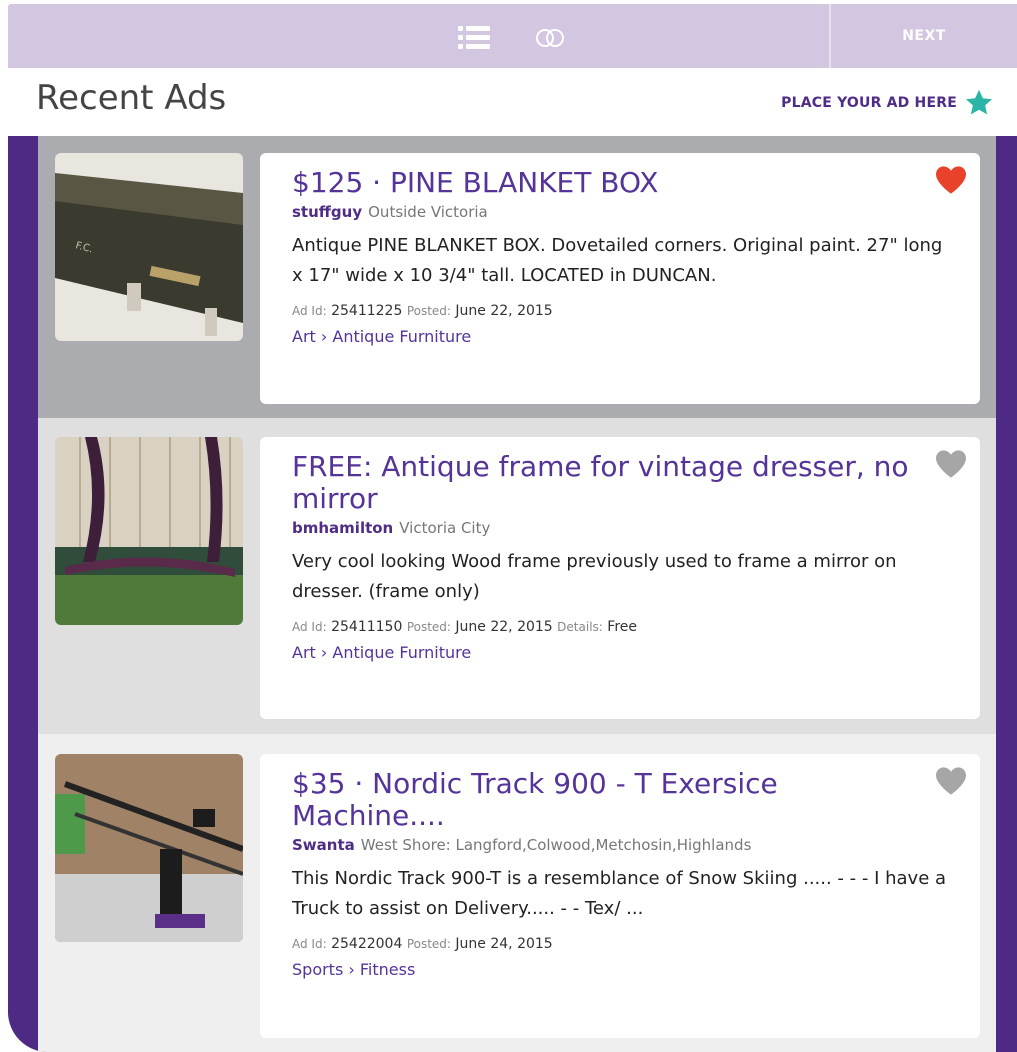 The width and height of the screenshot is (1017, 1052). Describe the element at coordinates (342, 528) in the screenshot. I see `ad-user: bmhamilton` at that location.